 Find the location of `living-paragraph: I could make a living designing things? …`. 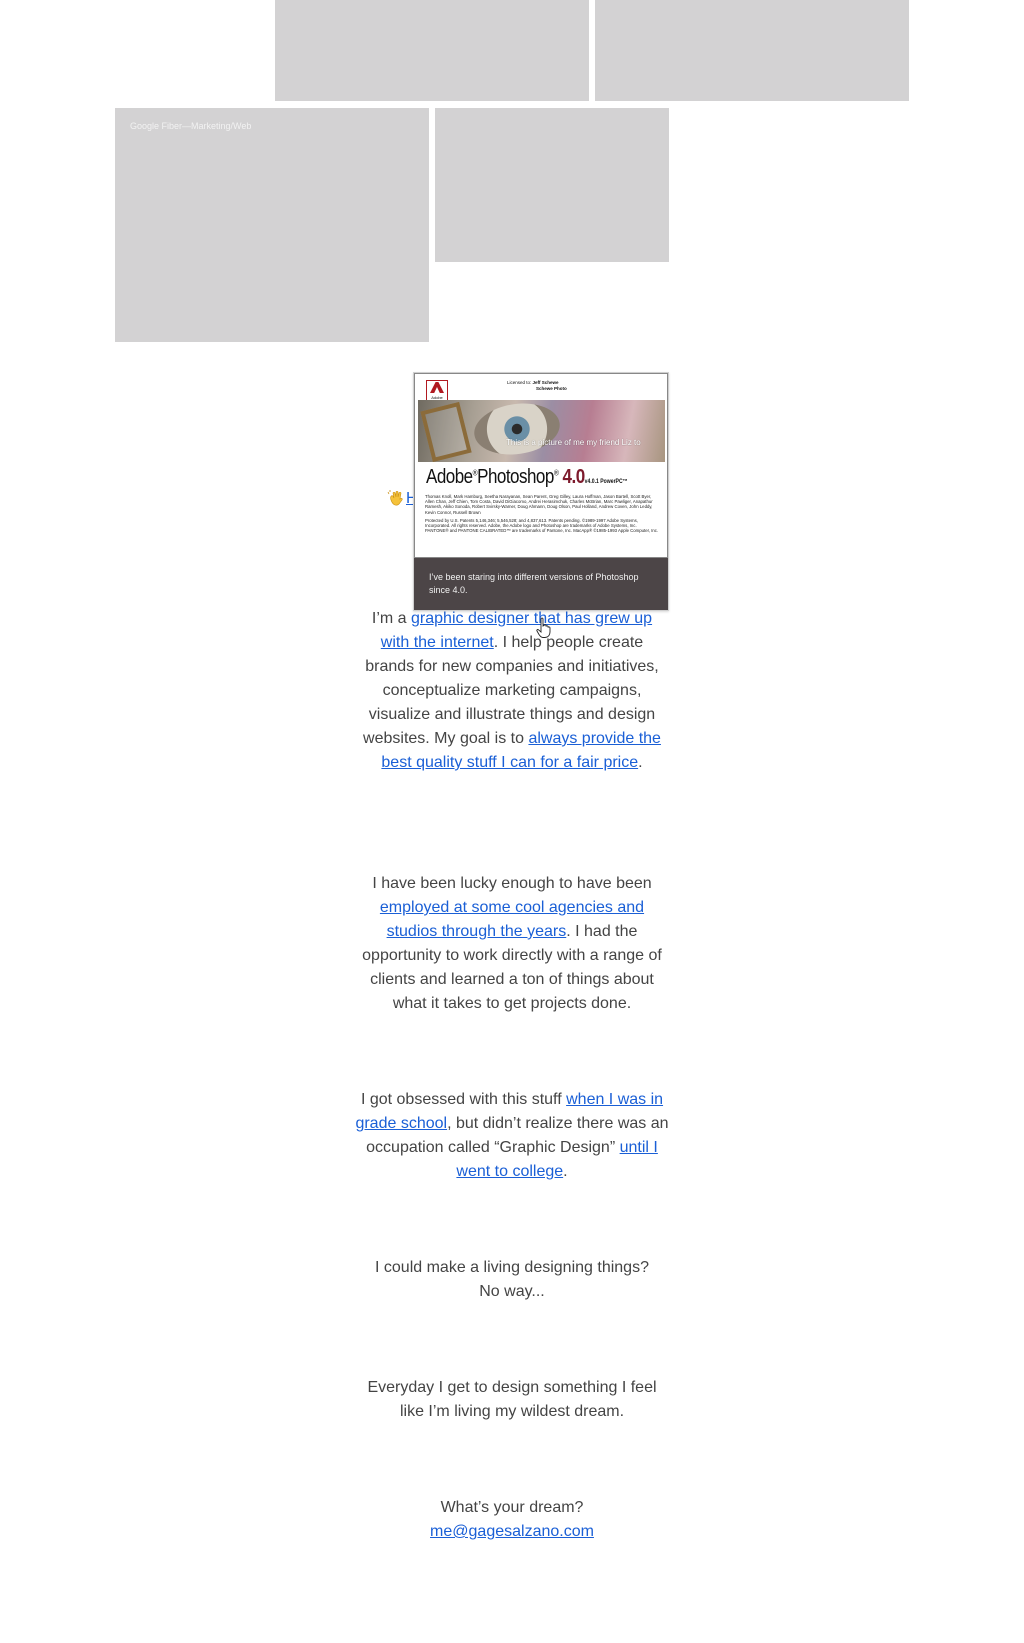

living-paragraph: I could make a living designing things? … is located at coordinates (512, 1280).